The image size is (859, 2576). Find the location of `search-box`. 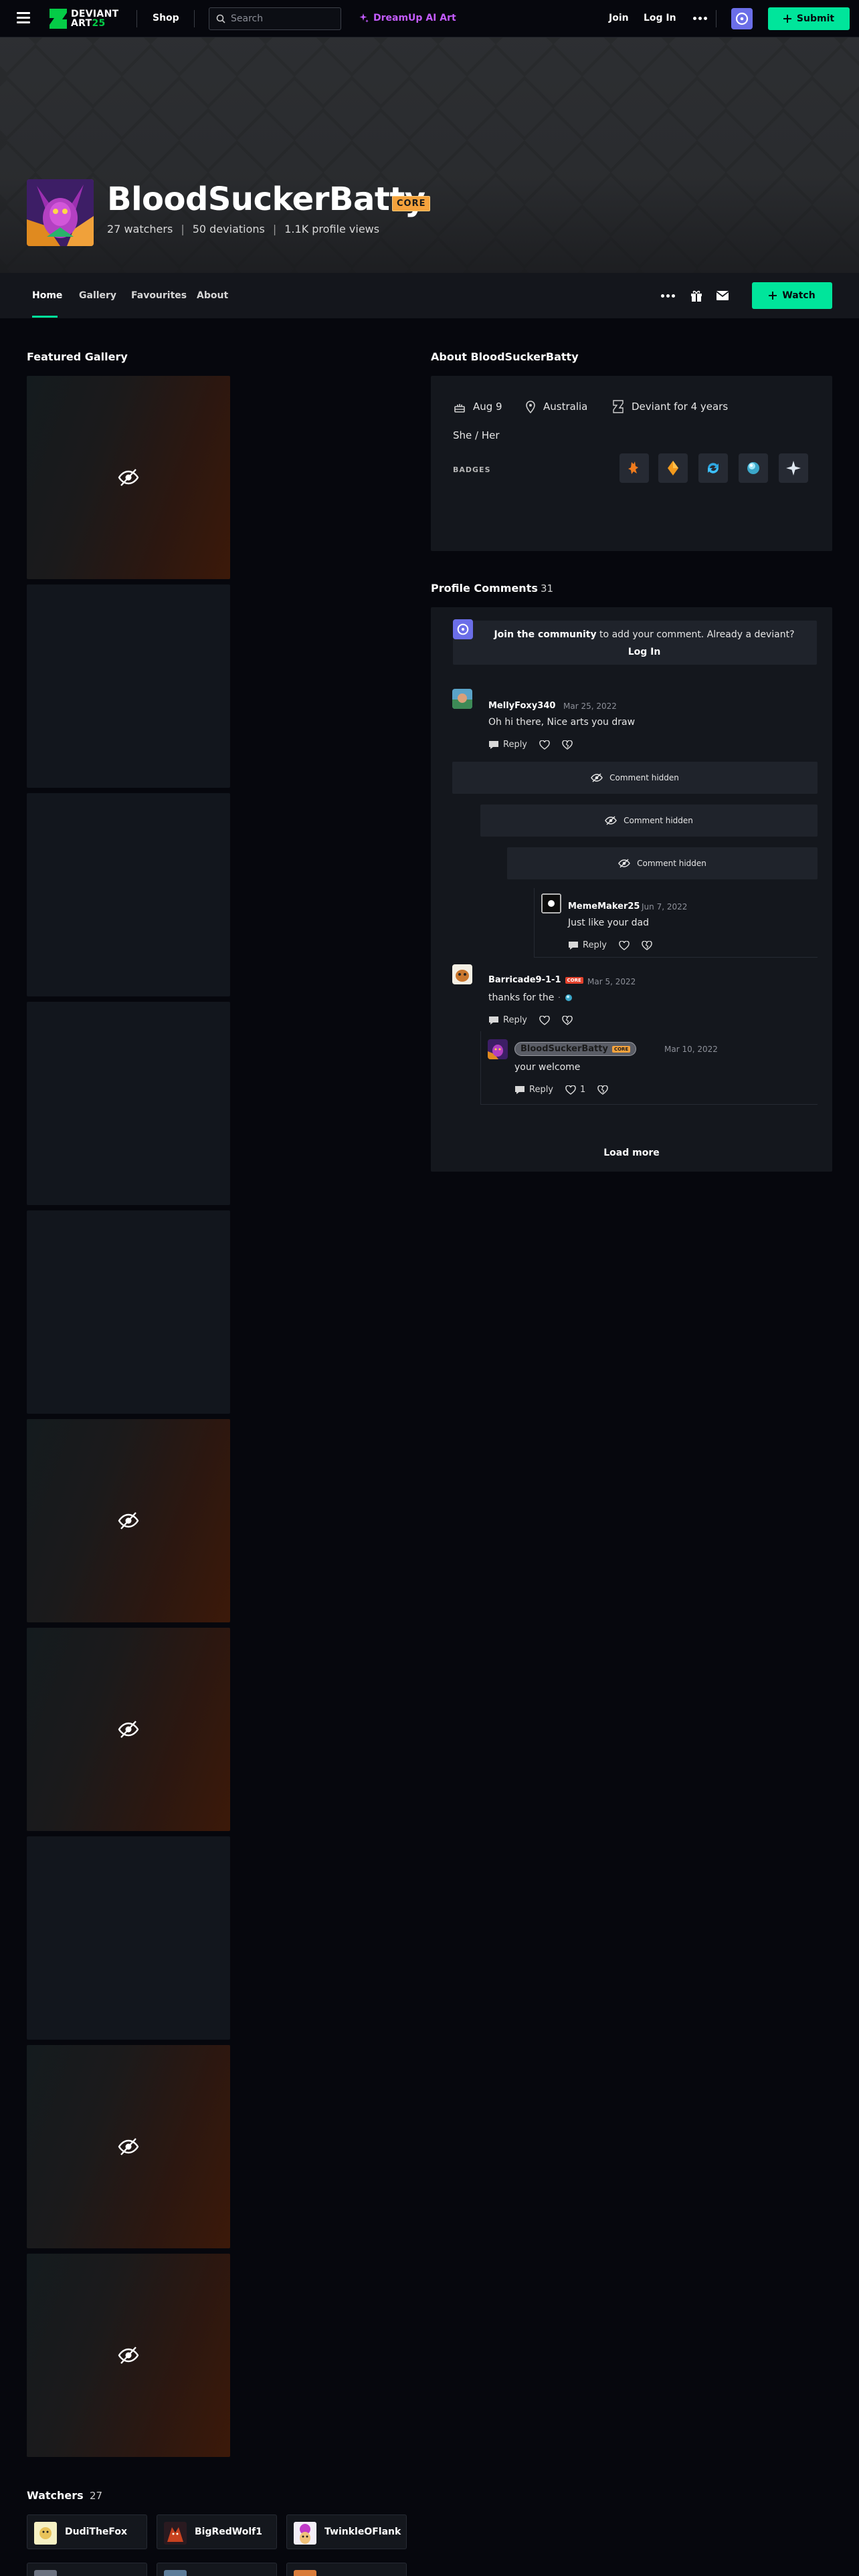

search-box is located at coordinates (275, 18).